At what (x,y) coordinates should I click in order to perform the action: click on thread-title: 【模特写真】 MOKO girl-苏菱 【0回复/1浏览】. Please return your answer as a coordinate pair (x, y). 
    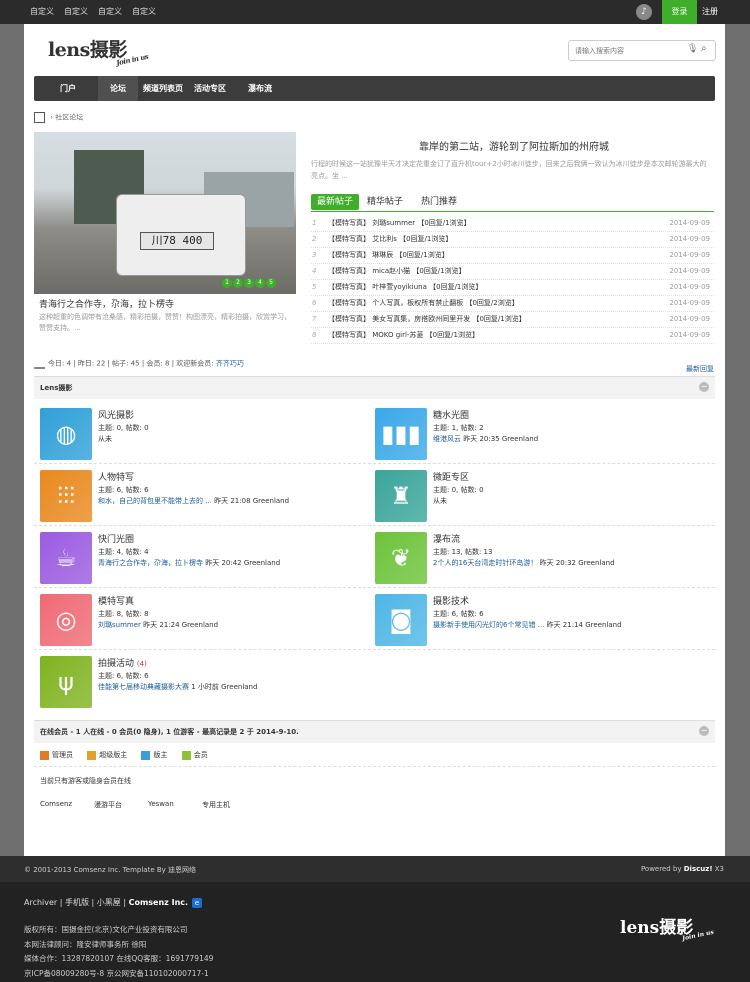
    Looking at the image, I should click on (403, 335).